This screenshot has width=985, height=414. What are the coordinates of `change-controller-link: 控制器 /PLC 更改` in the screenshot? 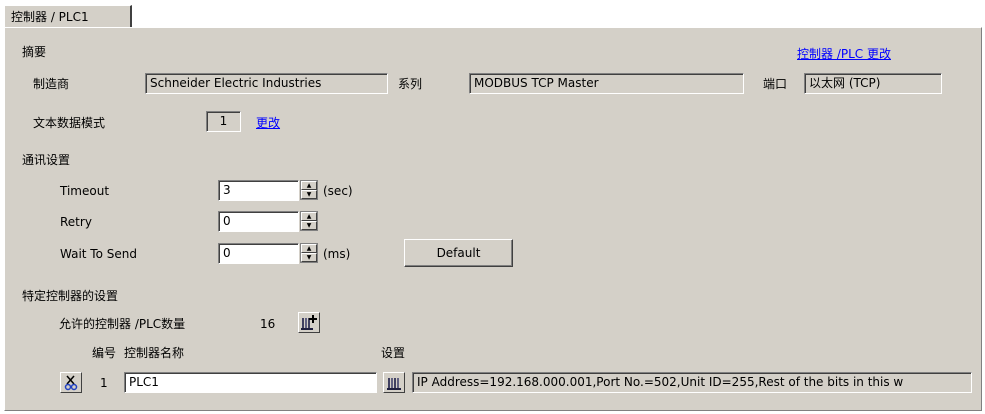 It's located at (844, 53).